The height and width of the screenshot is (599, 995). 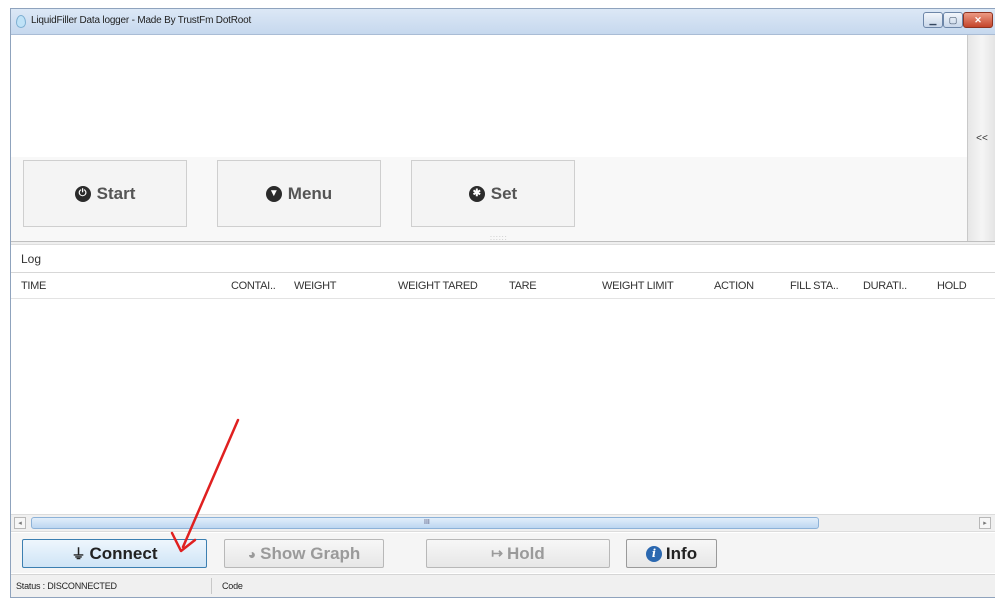 I want to click on hold-button: ↦ Hold, so click(x=518, y=553).